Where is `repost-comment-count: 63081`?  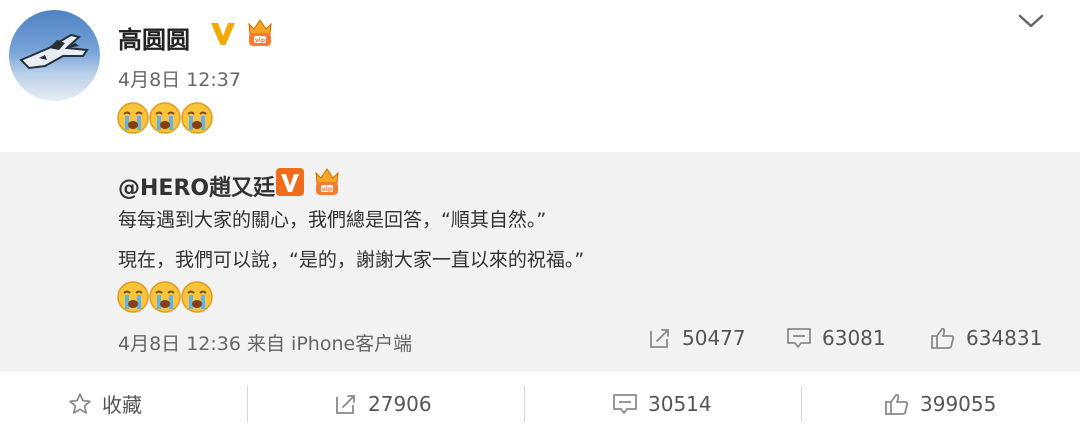
repost-comment-count: 63081 is located at coordinates (836, 338).